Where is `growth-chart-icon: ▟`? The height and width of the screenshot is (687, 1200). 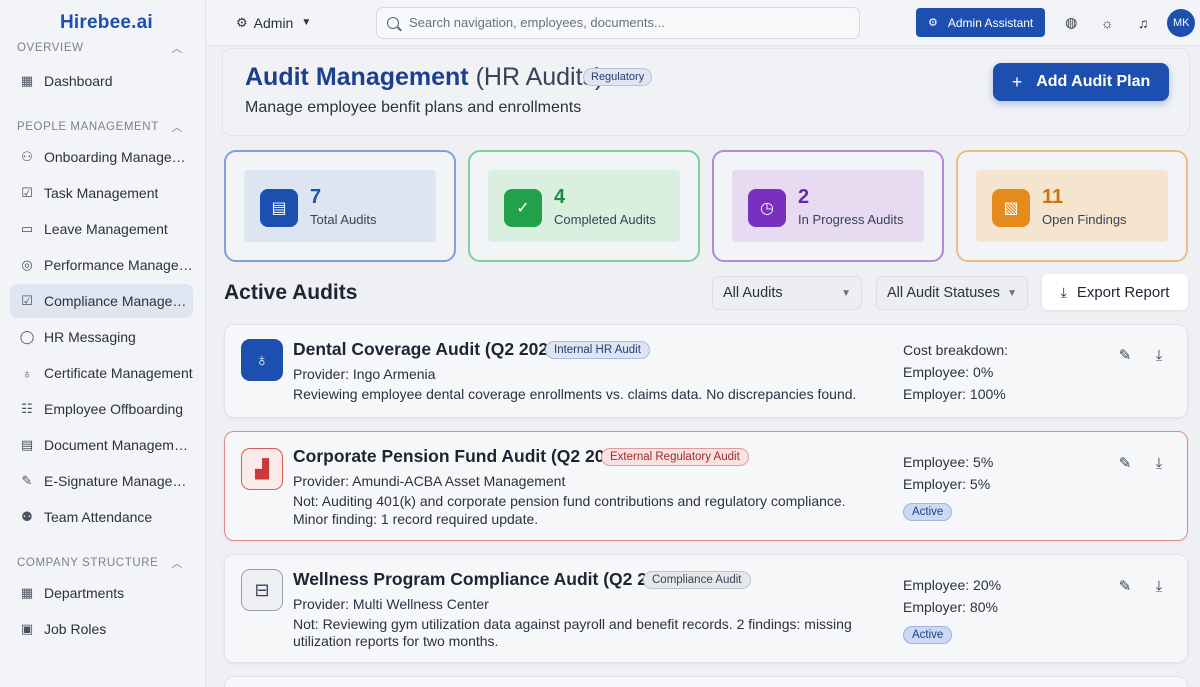 growth-chart-icon: ▟ is located at coordinates (262, 469).